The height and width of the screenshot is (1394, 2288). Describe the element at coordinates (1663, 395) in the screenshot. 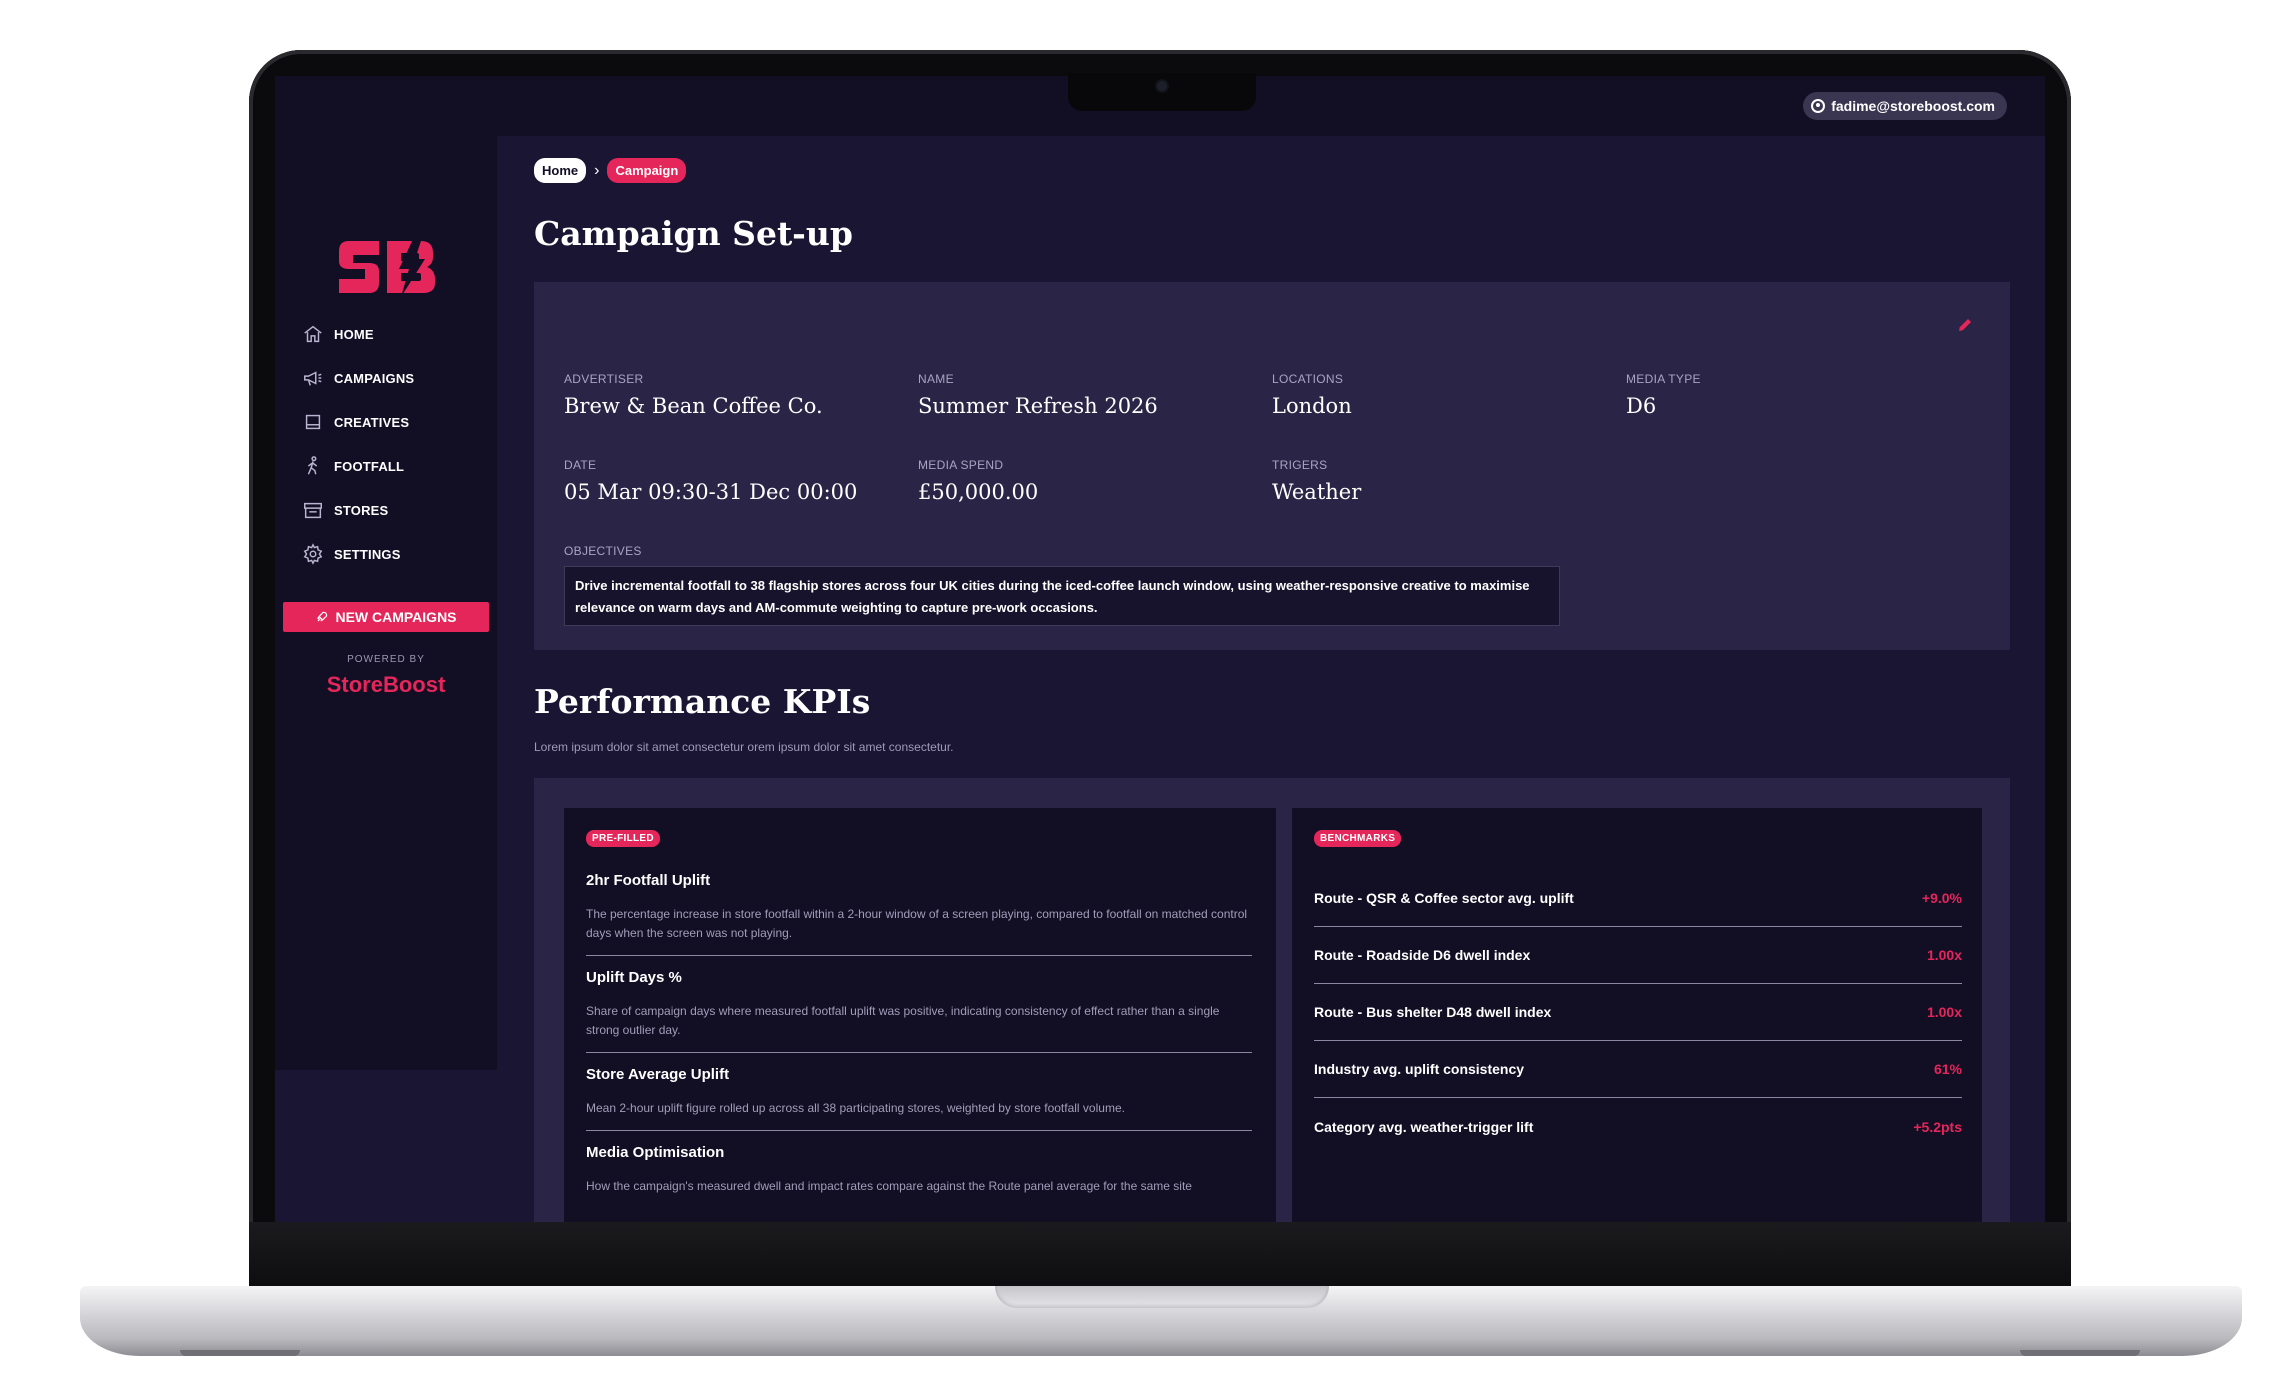

I see `field-media-type: MEDIA TYPE D6` at that location.